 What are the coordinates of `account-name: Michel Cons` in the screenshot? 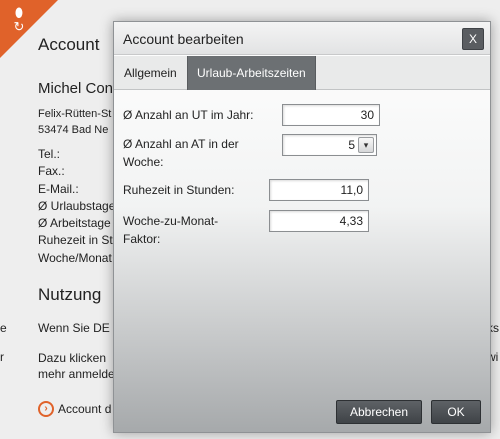 It's located at (79, 88).